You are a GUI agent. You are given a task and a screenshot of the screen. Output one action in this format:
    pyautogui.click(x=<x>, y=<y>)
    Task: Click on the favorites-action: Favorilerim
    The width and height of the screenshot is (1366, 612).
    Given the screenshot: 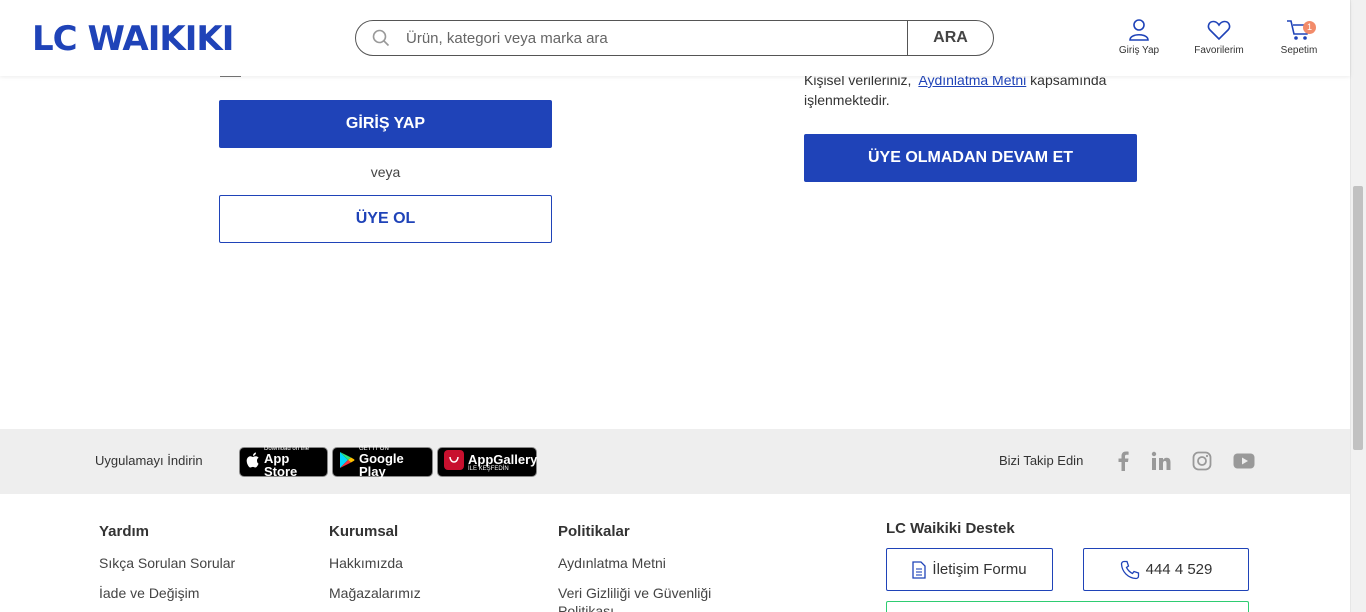 What is the action you would take?
    pyautogui.click(x=1219, y=37)
    